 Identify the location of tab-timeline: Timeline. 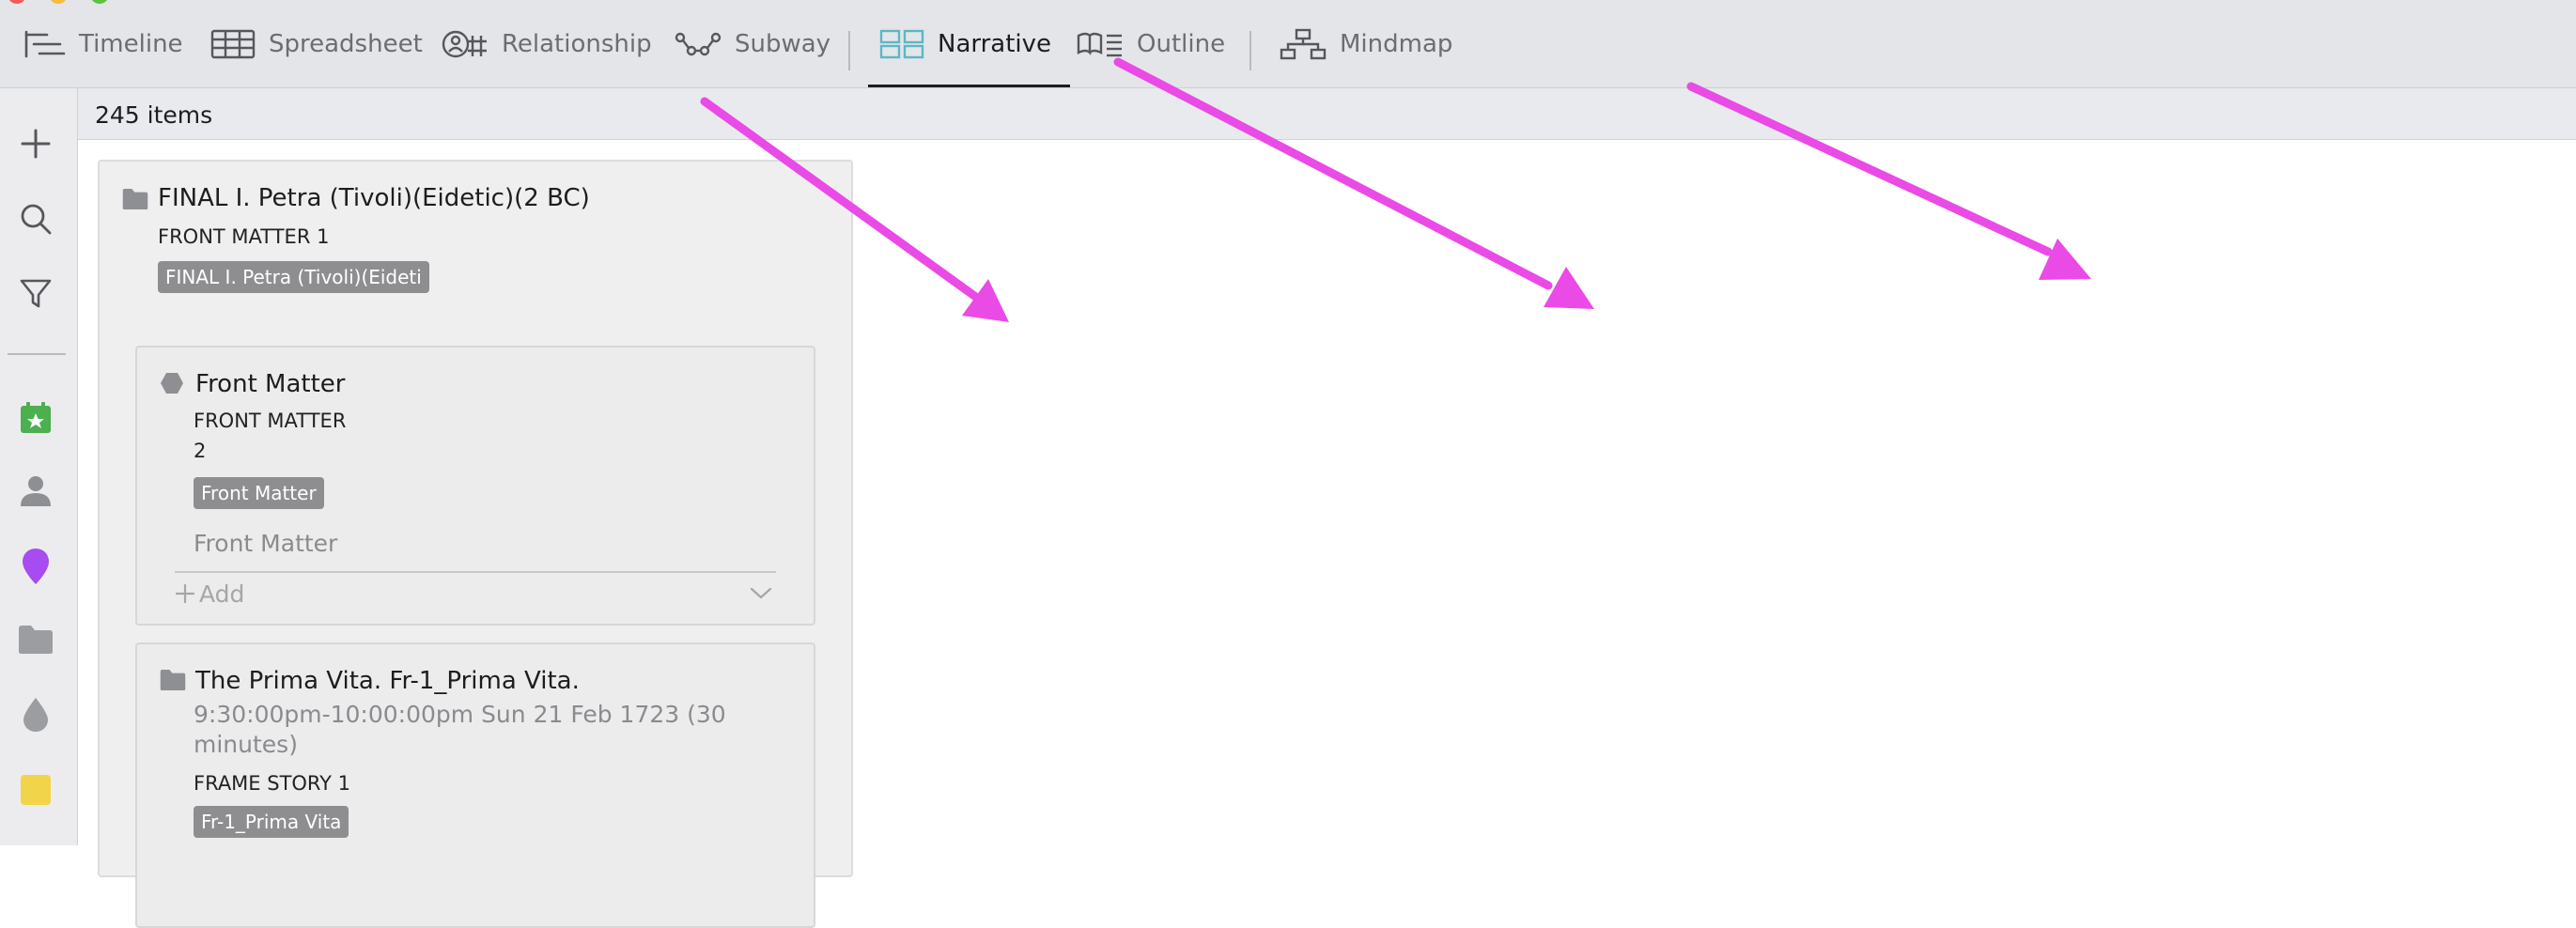
(103, 43).